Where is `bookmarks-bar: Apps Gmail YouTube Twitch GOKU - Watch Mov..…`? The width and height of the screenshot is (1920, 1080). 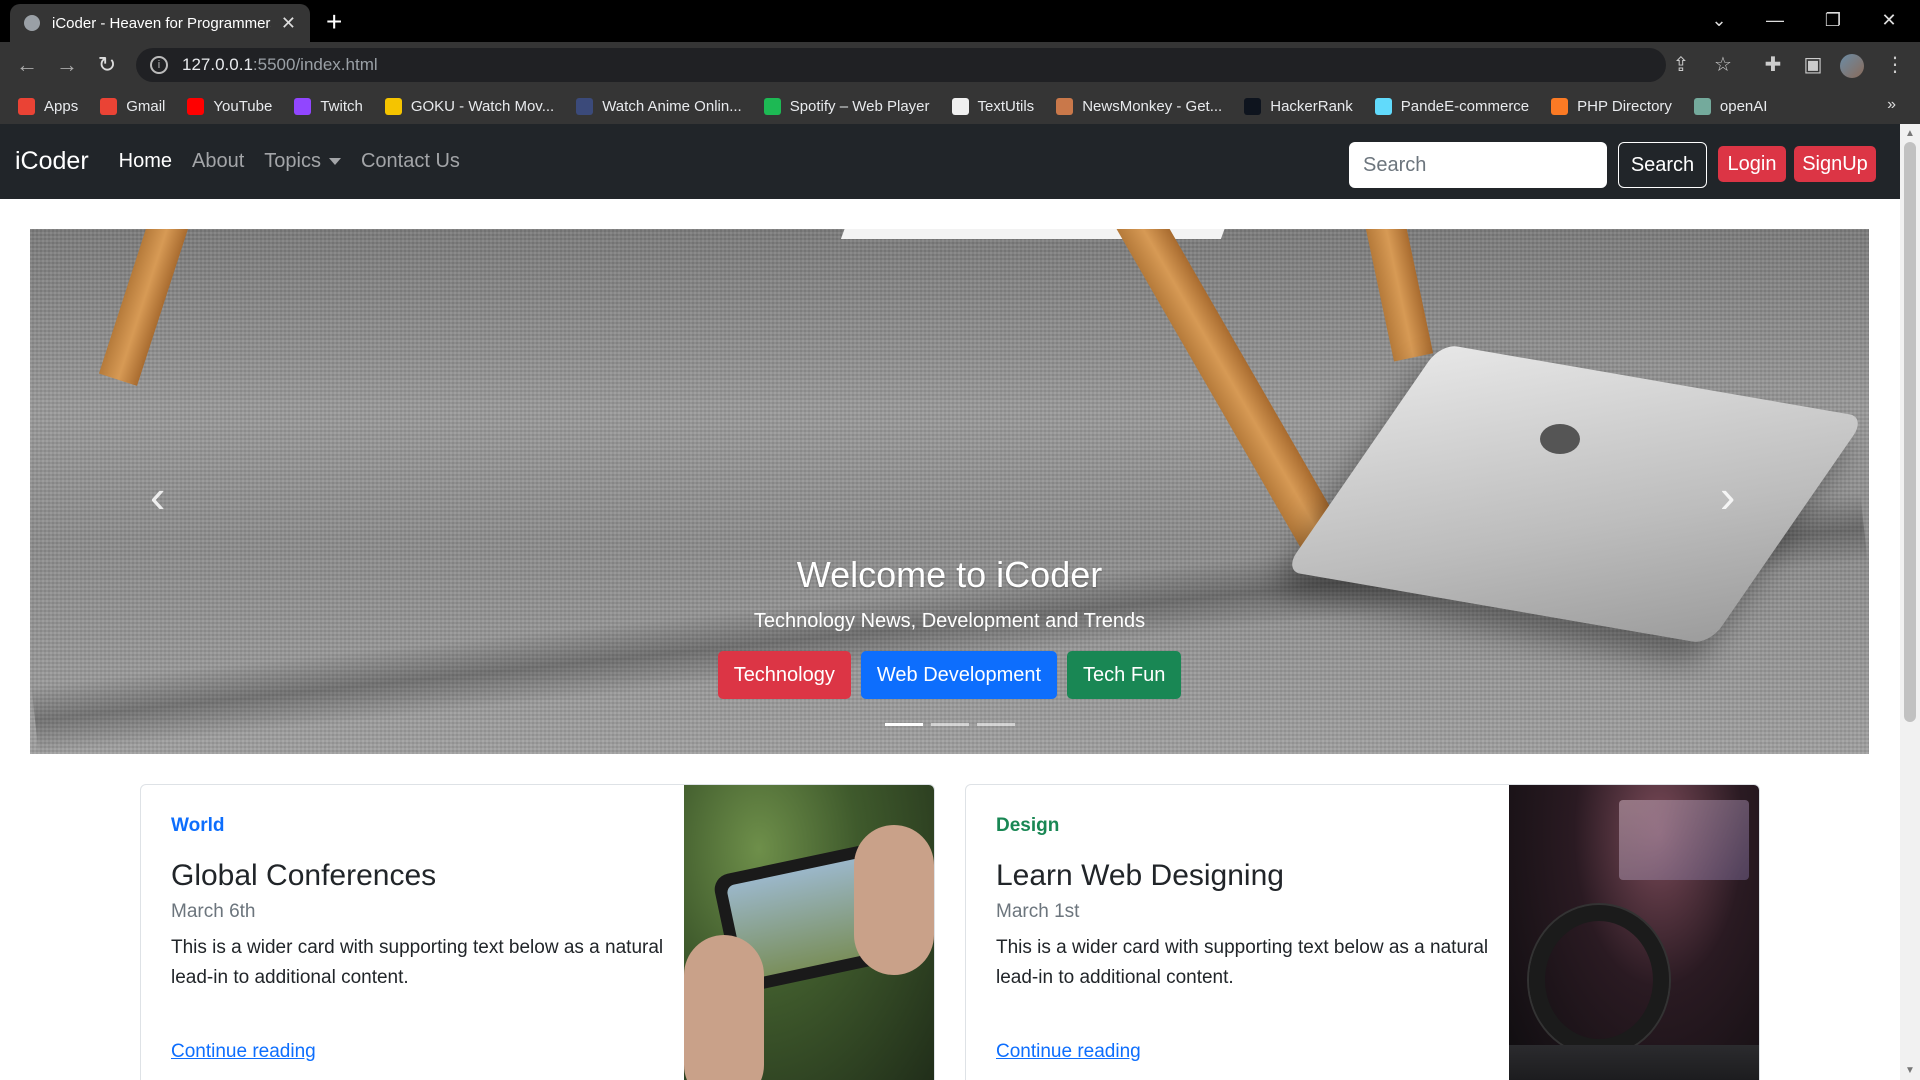 bookmarks-bar: Apps Gmail YouTube Twitch GOKU - Watch Mov..… is located at coordinates (960, 106).